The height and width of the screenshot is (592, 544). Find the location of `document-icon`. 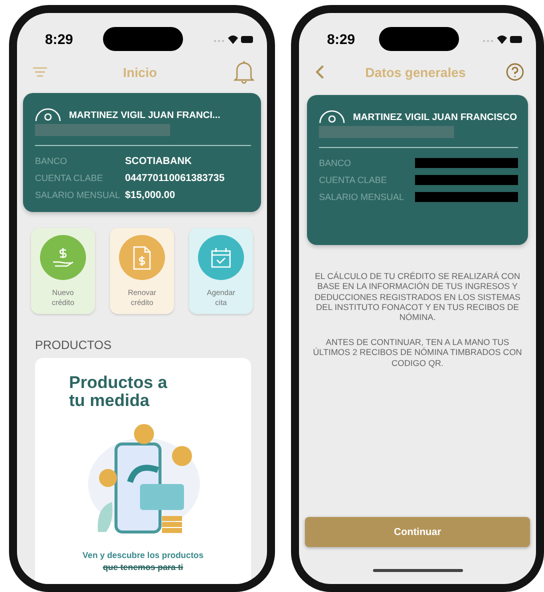

document-icon is located at coordinates (142, 258).